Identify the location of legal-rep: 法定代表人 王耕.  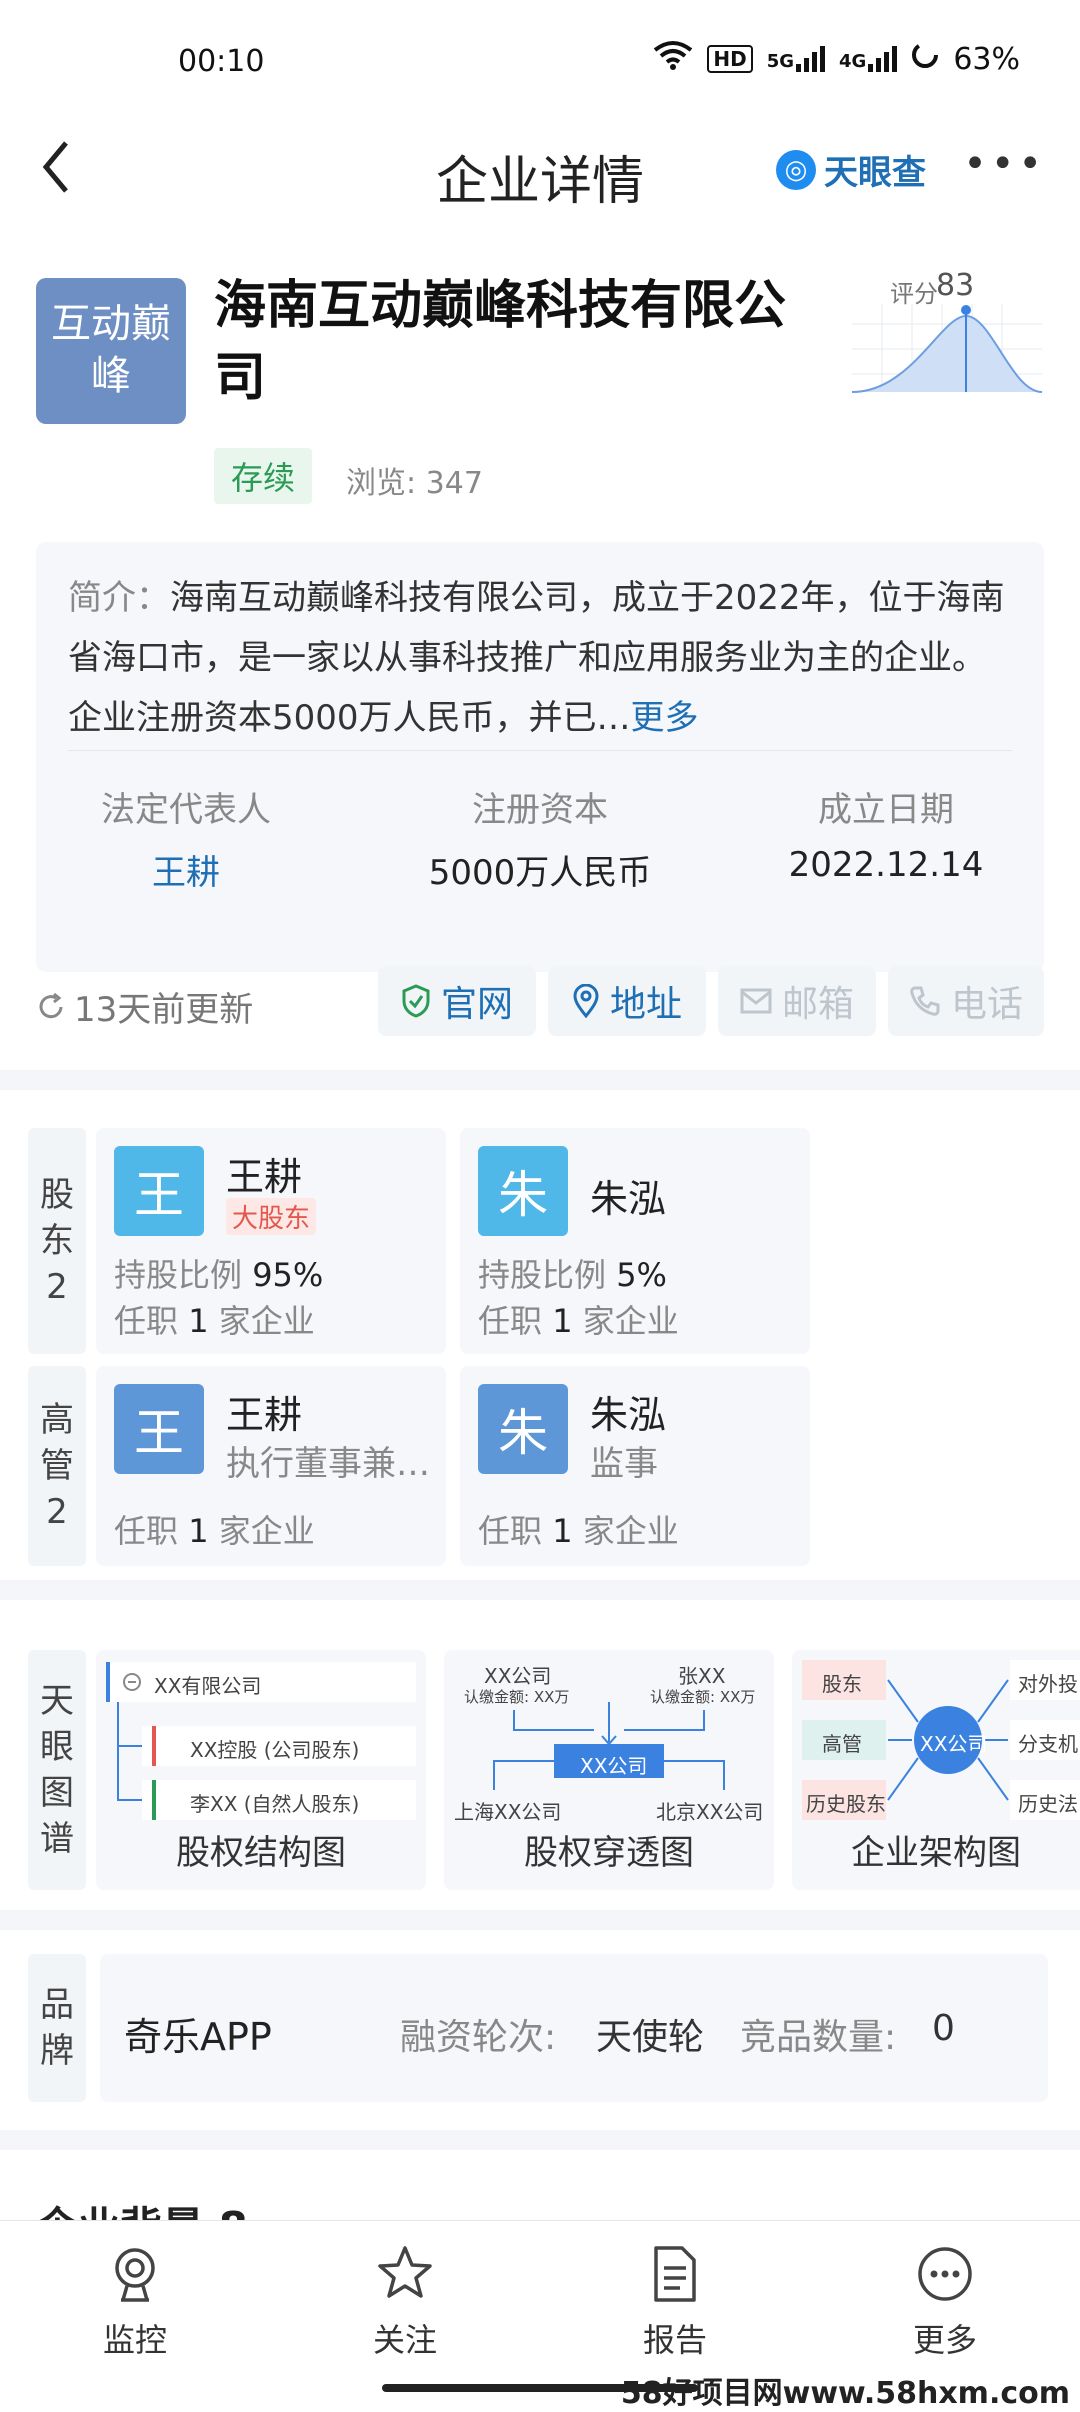
(186, 838).